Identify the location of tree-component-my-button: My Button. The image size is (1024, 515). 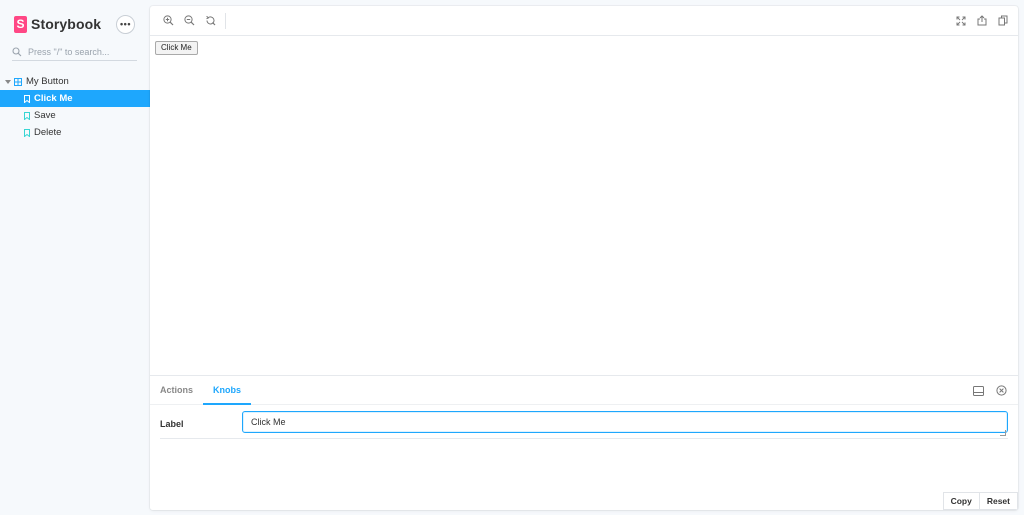
(75, 81).